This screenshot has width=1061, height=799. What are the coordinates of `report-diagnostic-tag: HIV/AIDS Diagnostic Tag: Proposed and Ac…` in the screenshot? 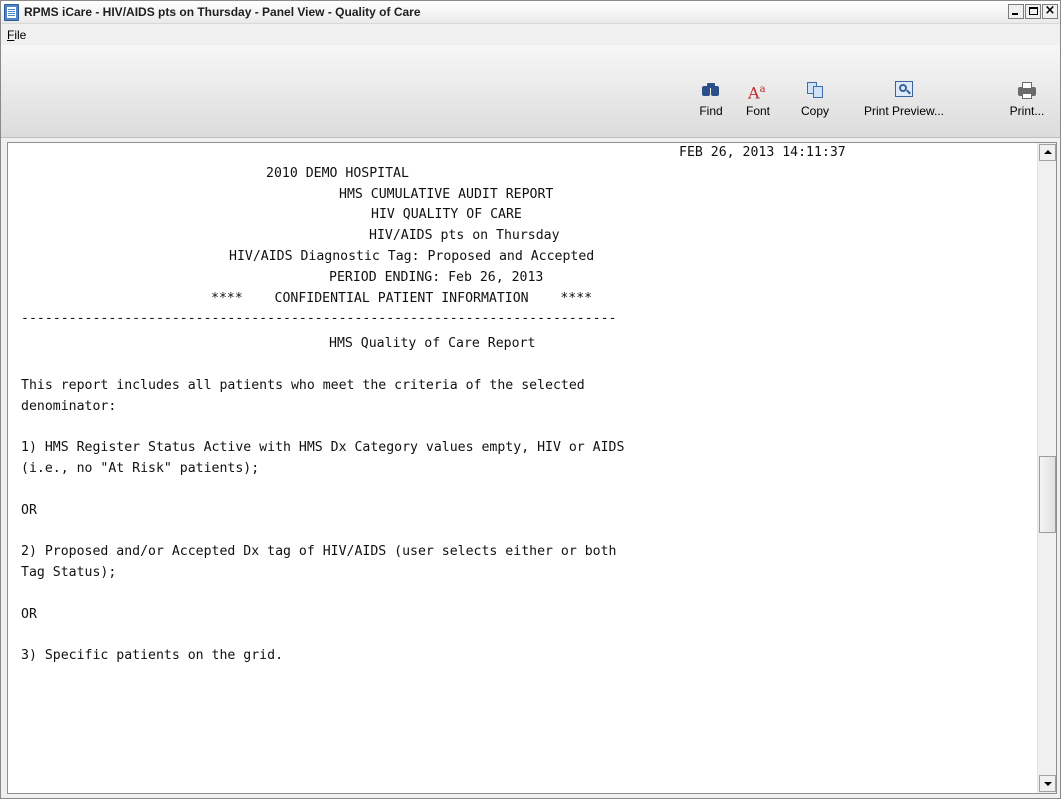 It's located at (412, 256).